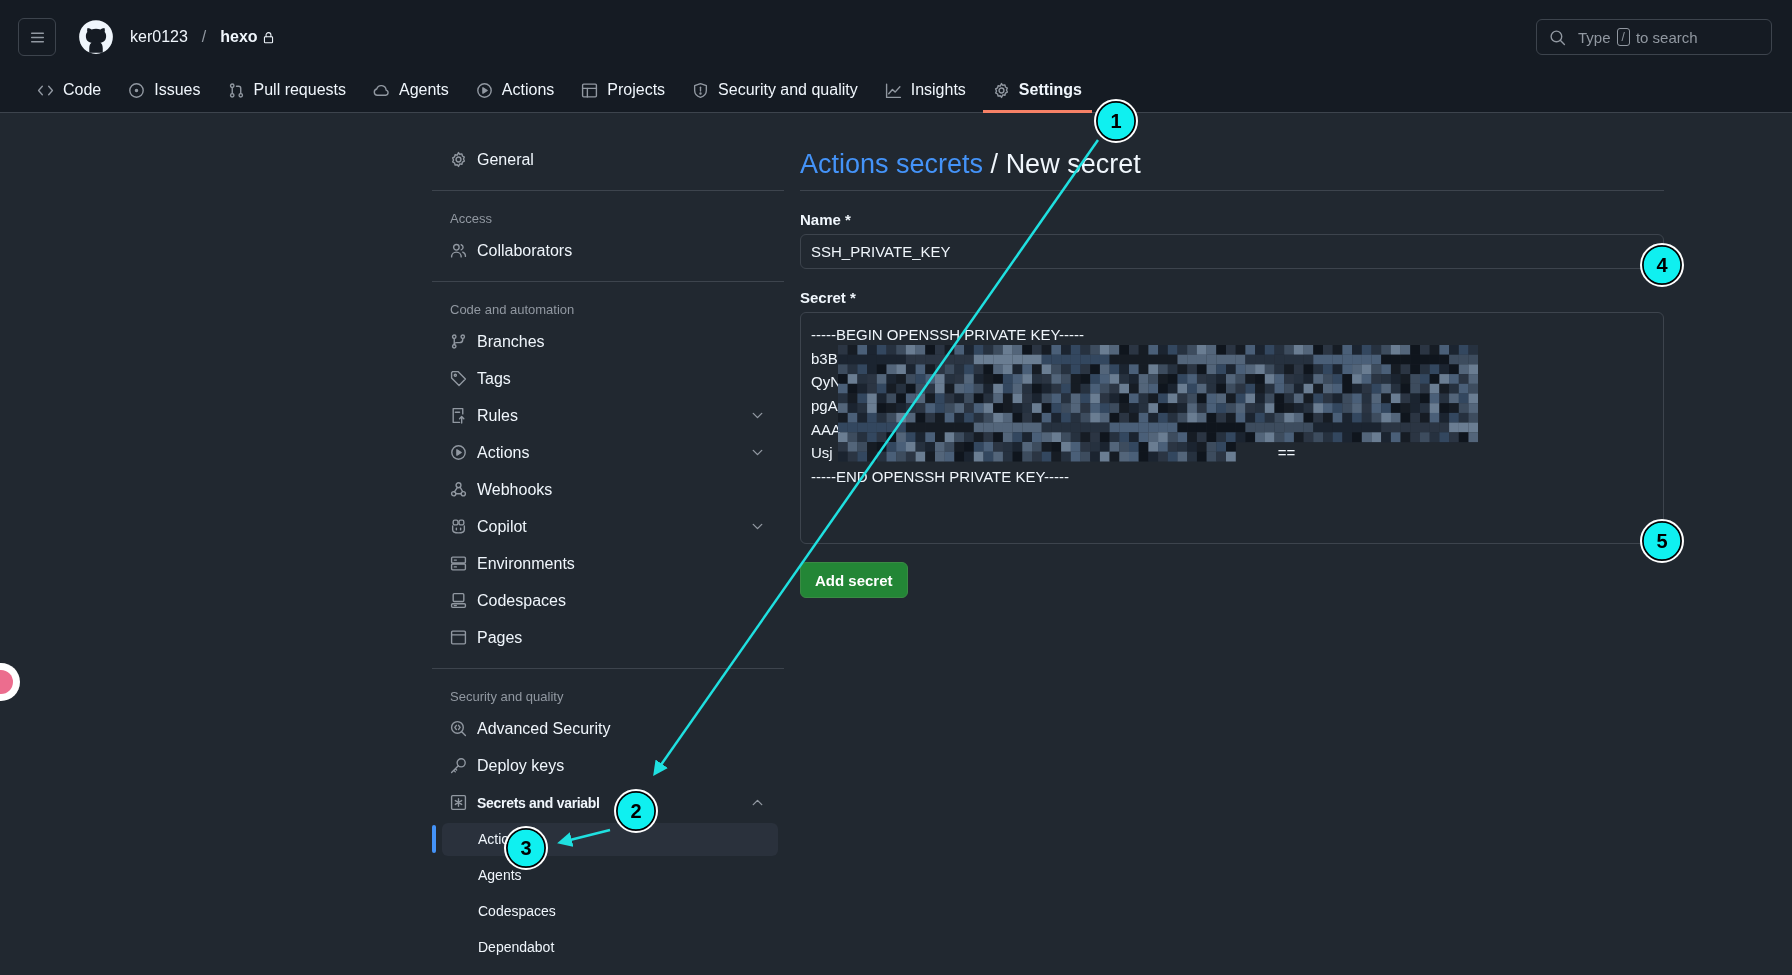 Image resolution: width=1792 pixels, height=975 pixels. Describe the element at coordinates (1662, 265) in the screenshot. I see `step-number-badge: 4` at that location.